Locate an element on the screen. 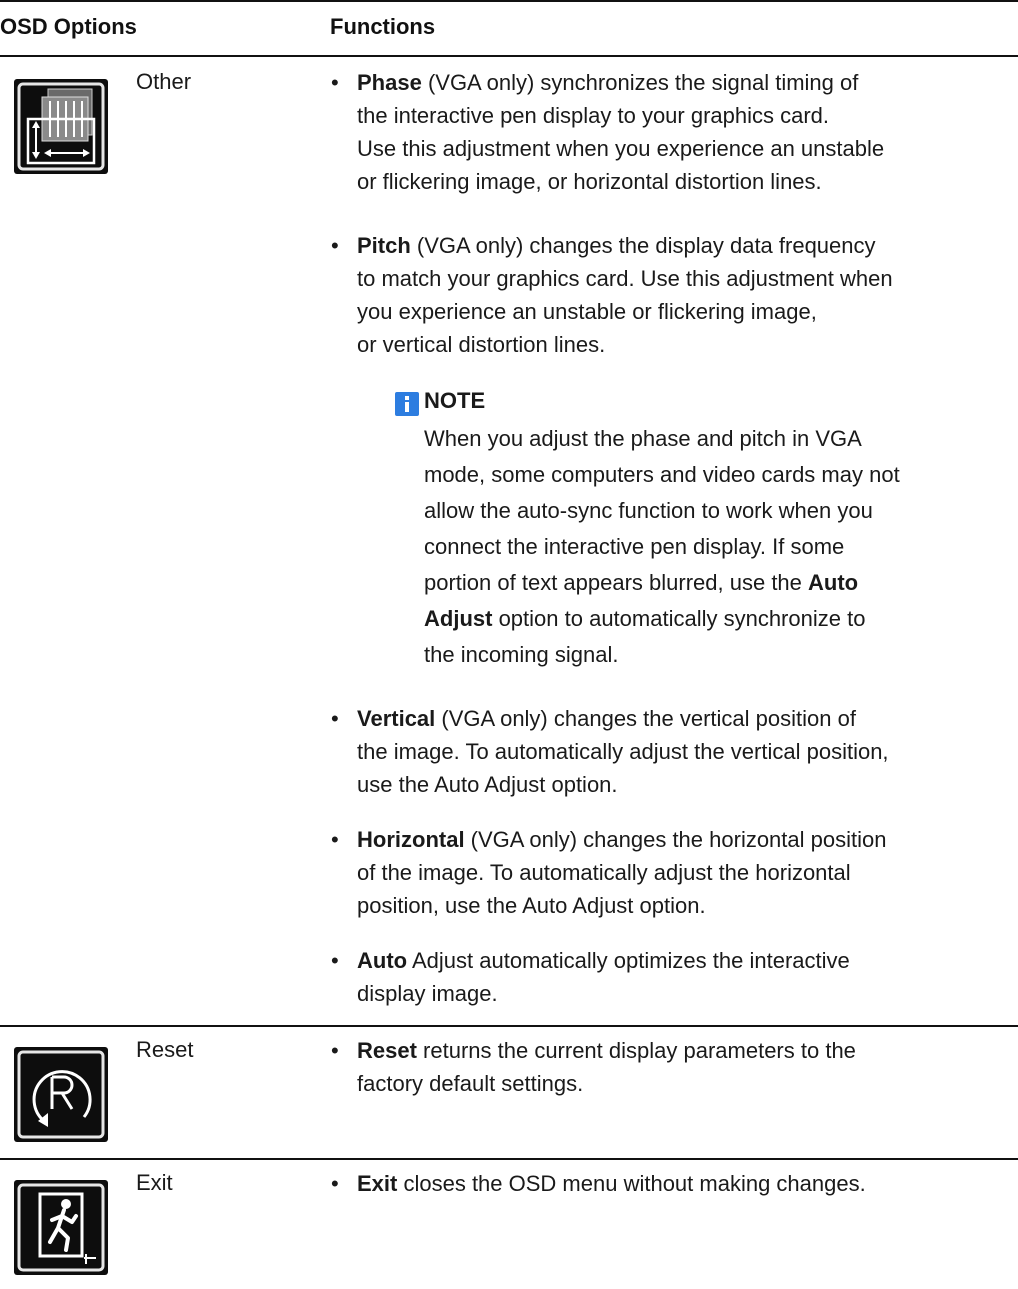 Image resolution: width=1018 pixels, height=1289 pixels. option-reset-label: Reset is located at coordinates (165, 1049).